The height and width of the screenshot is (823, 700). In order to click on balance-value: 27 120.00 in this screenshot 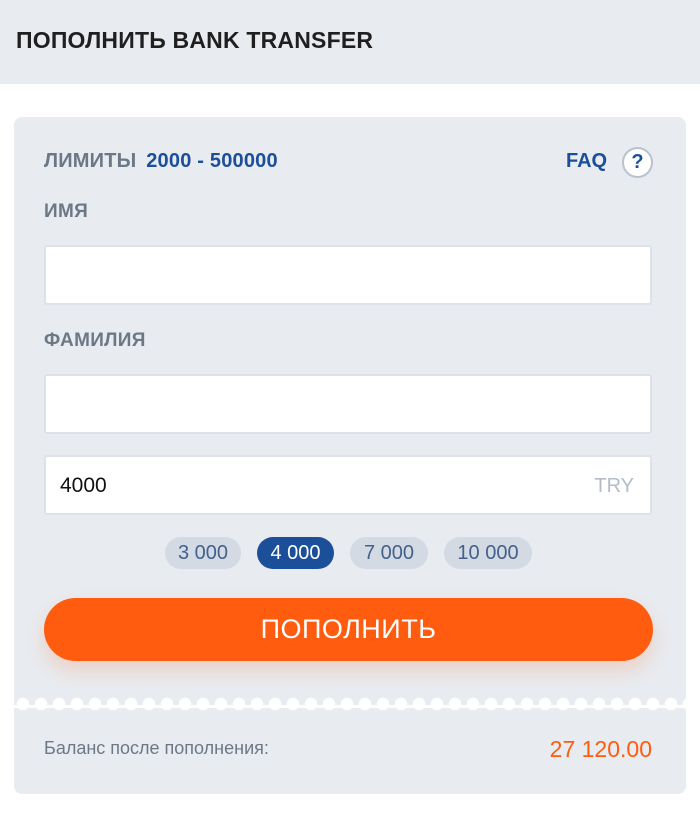, I will do `click(600, 749)`.